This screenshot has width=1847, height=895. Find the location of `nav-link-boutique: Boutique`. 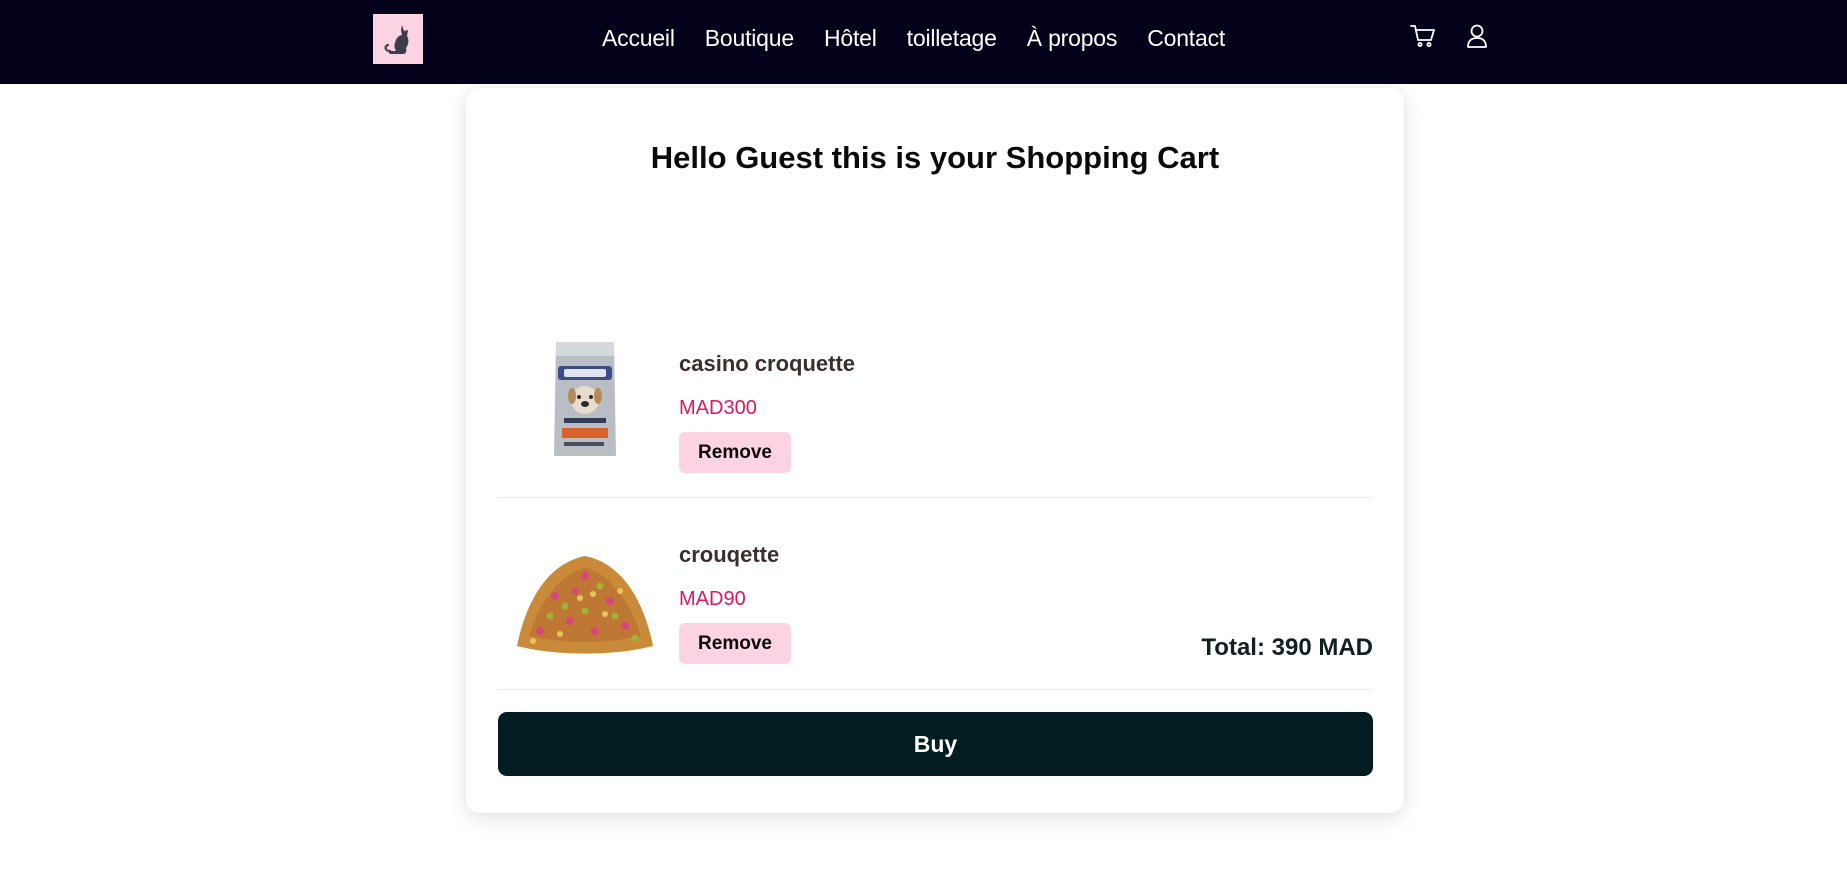

nav-link-boutique: Boutique is located at coordinates (749, 38).